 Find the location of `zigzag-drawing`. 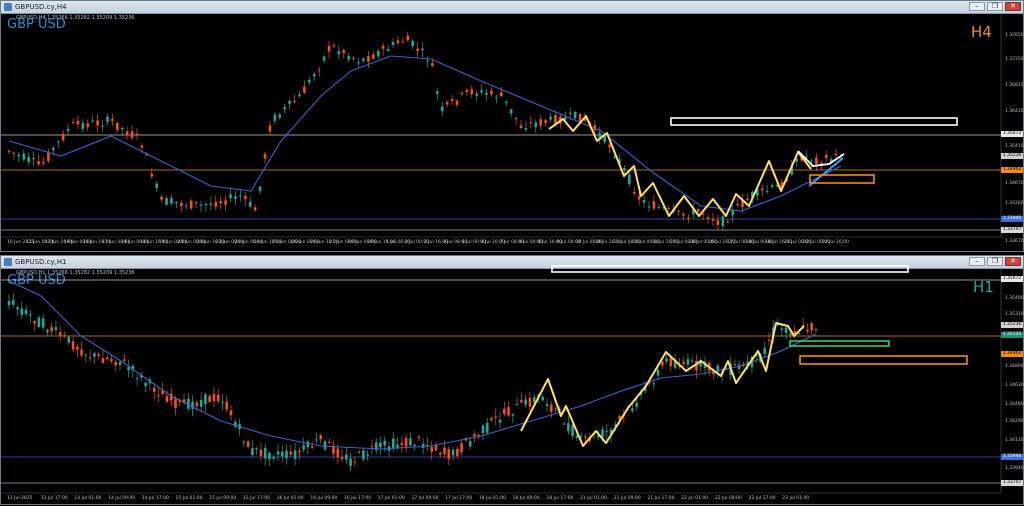

zigzag-drawing is located at coordinates (680, 166).